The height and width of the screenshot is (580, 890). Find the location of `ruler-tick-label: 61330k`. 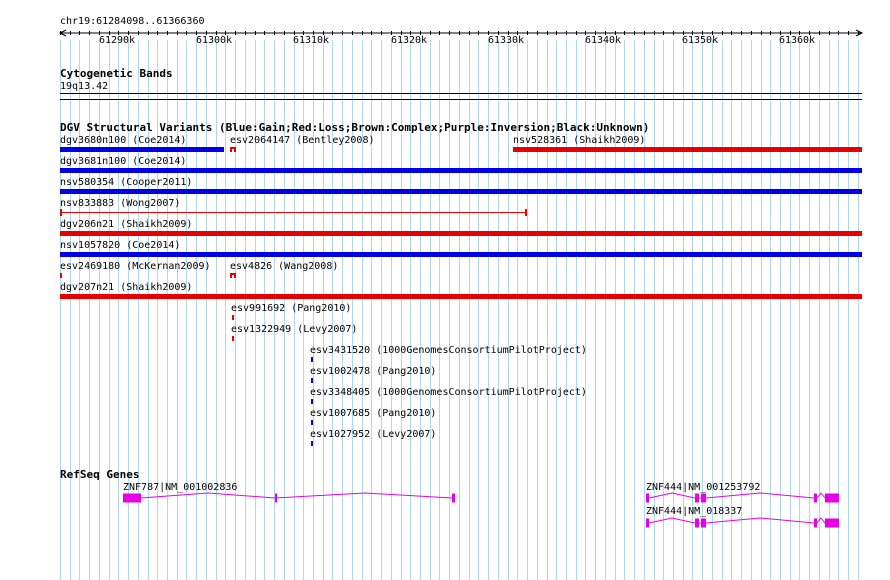

ruler-tick-label: 61330k is located at coordinates (506, 40).